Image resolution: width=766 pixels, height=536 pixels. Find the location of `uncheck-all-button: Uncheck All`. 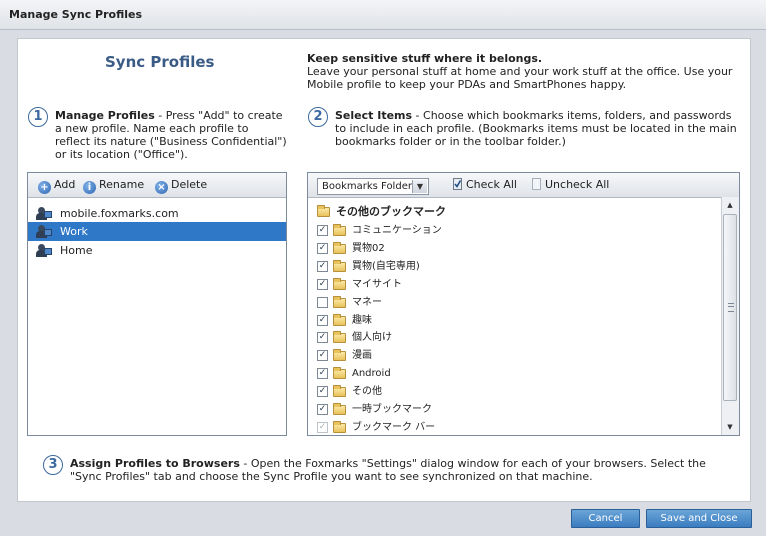

uncheck-all-button: Uncheck All is located at coordinates (570, 185).